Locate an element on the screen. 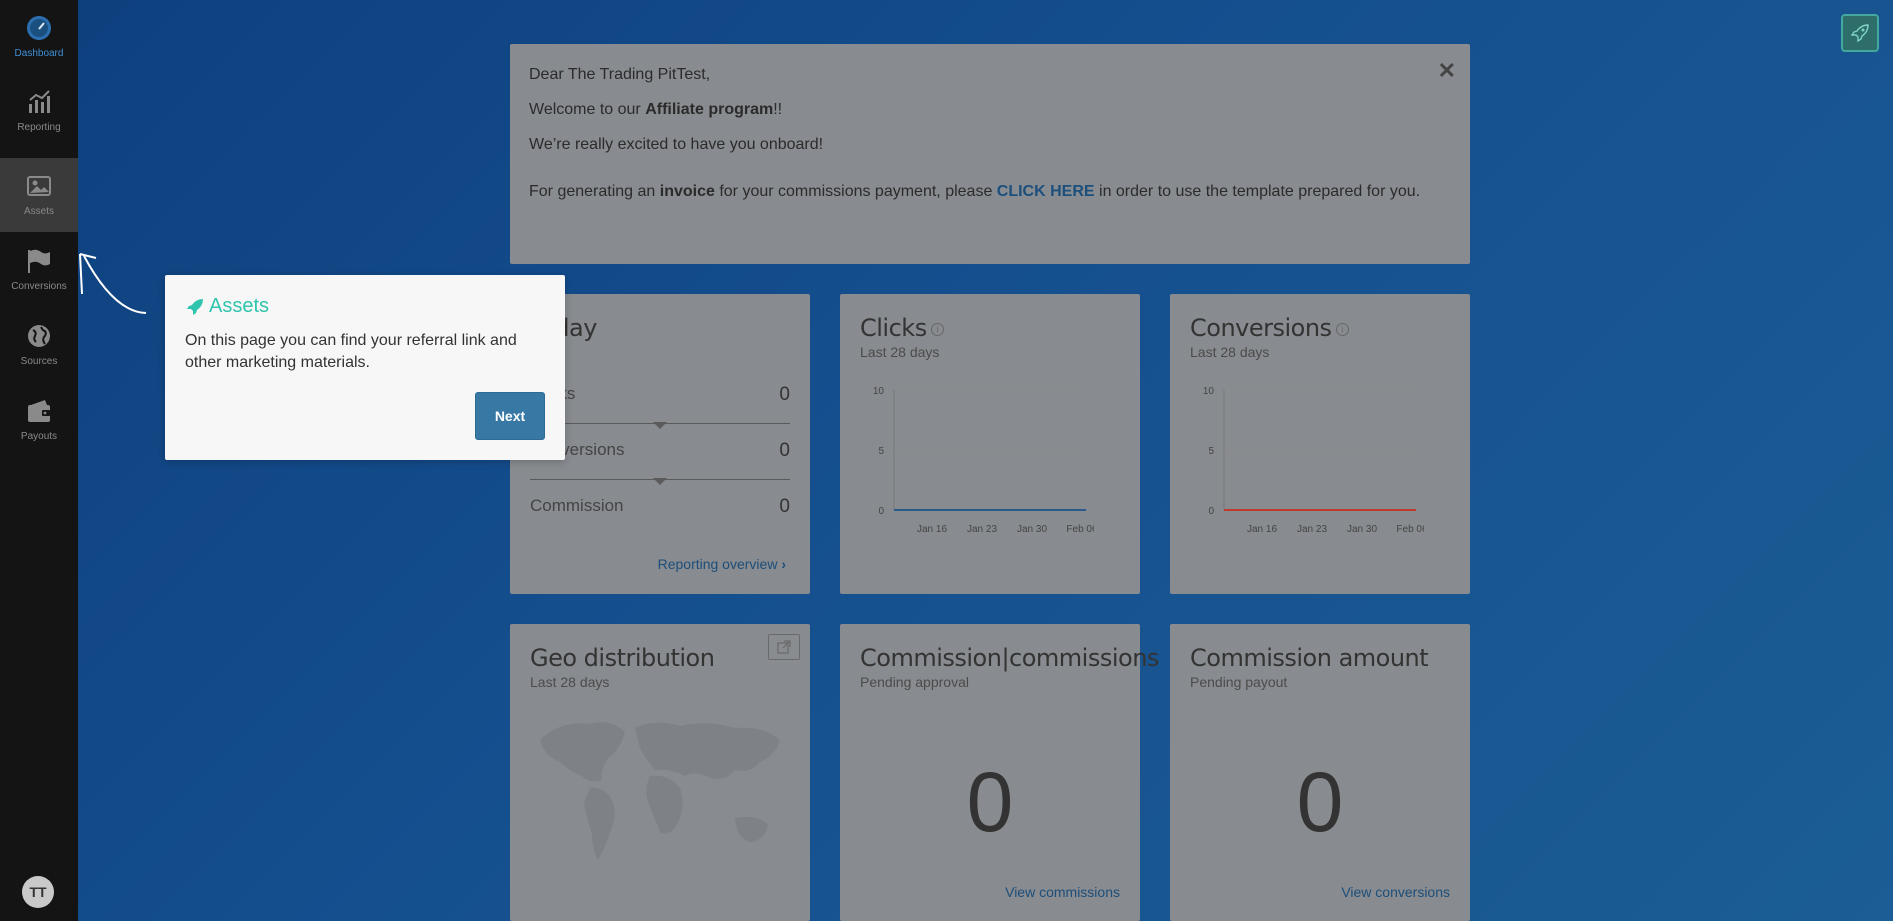  sidebar-item-conversions: Conversions is located at coordinates (39, 270).